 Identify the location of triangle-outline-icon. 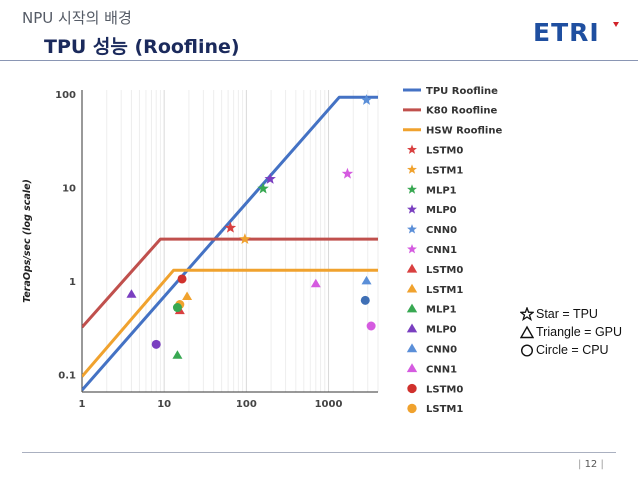
(527, 332).